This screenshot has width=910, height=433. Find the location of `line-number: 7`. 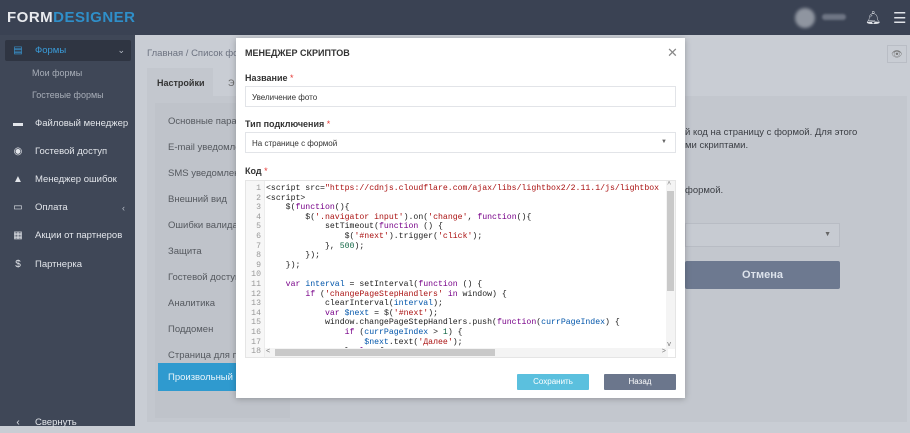

line-number: 7 is located at coordinates (258, 246).